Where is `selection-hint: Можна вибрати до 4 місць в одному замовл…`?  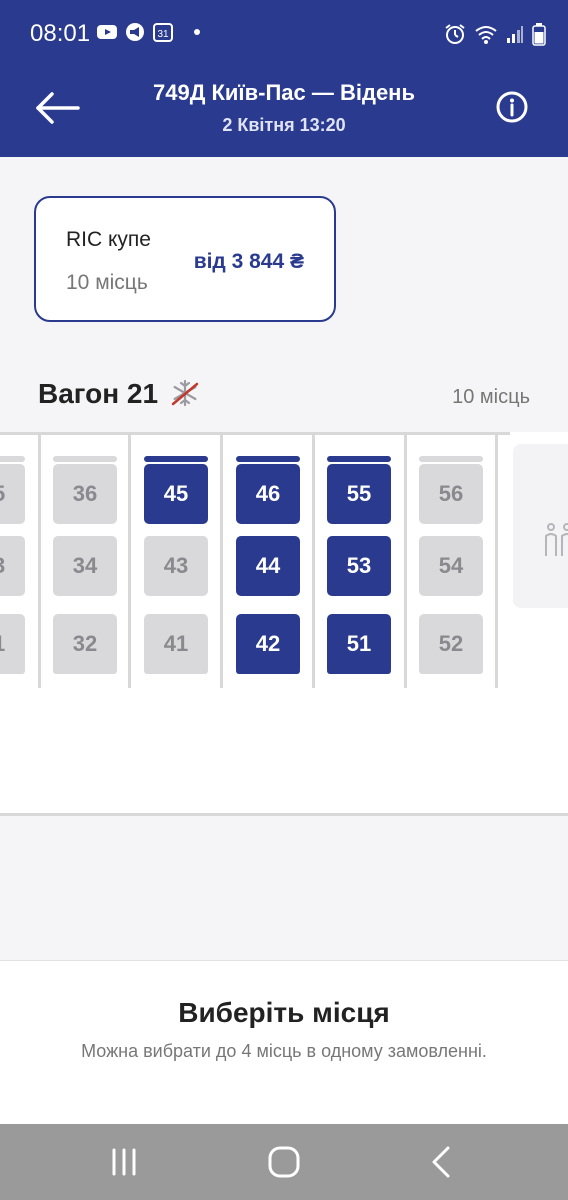
selection-hint: Можна вибрати до 4 місць в одному замовл… is located at coordinates (284, 1051).